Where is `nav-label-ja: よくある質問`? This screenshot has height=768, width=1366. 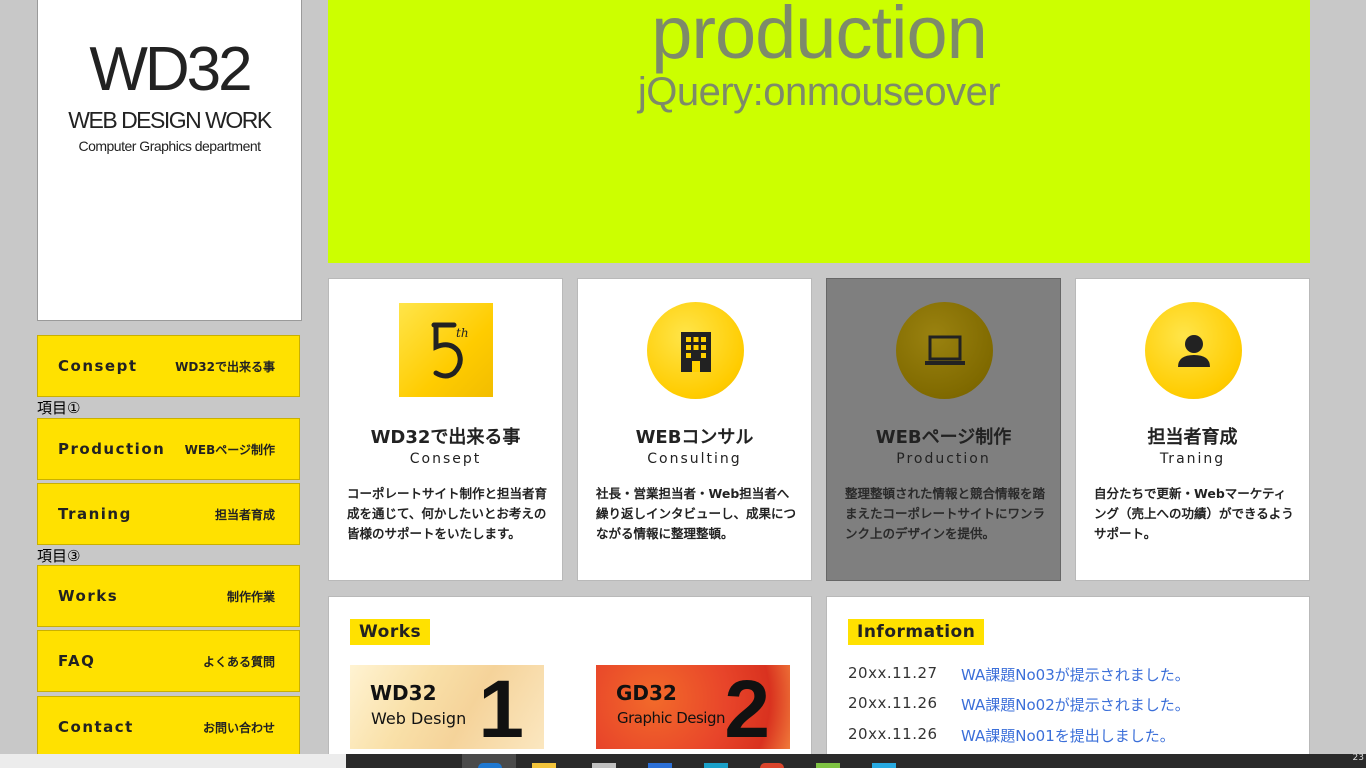 nav-label-ja: よくある質問 is located at coordinates (238, 661).